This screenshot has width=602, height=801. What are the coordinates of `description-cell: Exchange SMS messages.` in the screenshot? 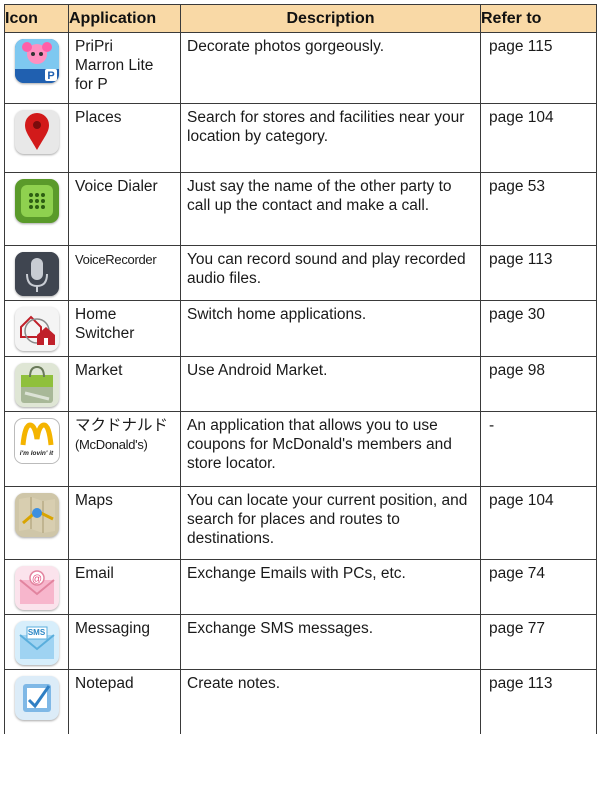 It's located at (330, 642).